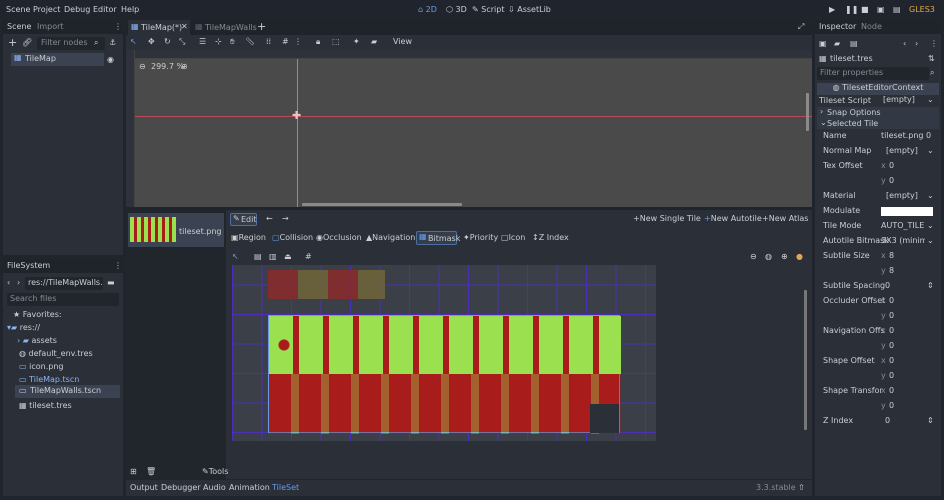  I want to click on workspace-3d-button: ⬡ 3D, so click(456, 10).